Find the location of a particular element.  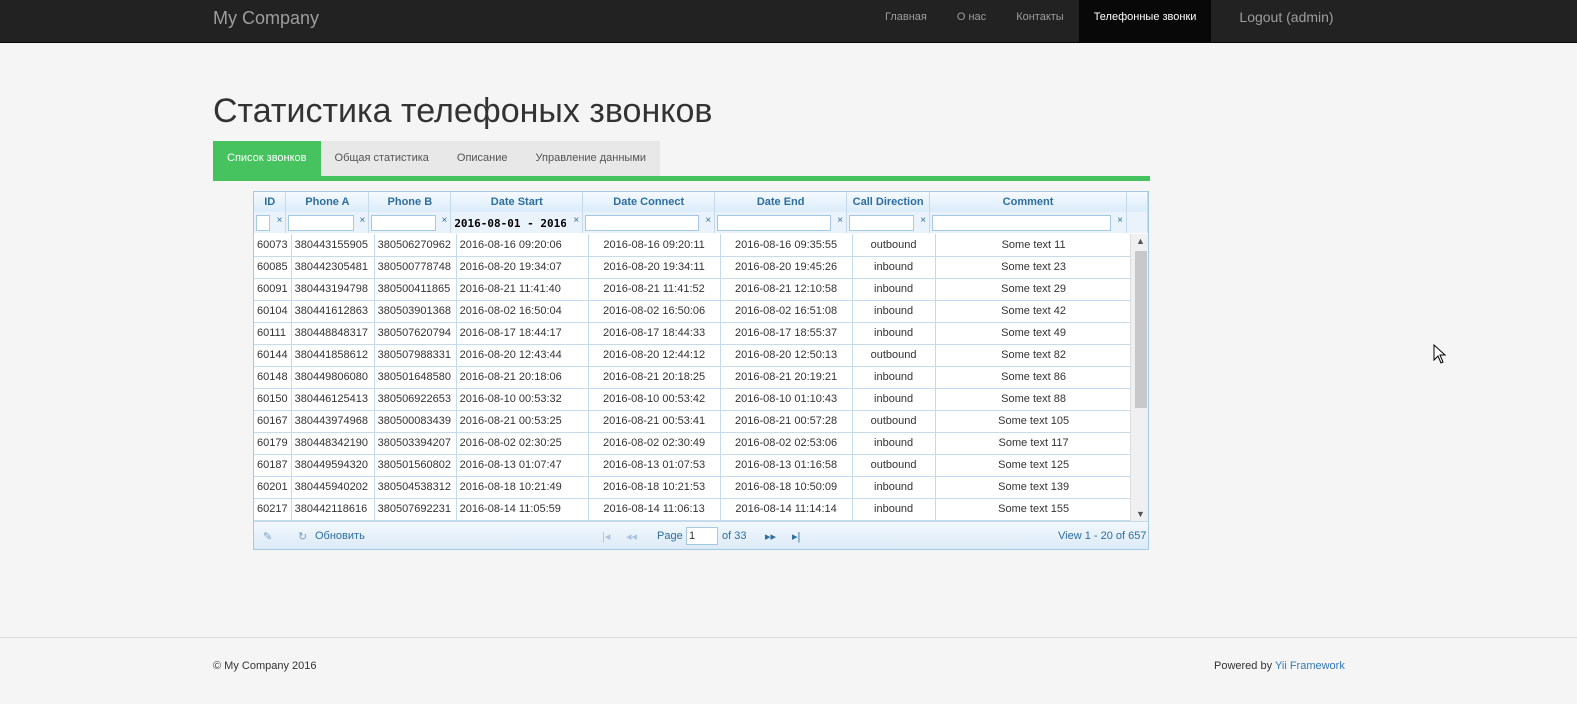

tab-data-management: Управление данными is located at coordinates (591, 158).